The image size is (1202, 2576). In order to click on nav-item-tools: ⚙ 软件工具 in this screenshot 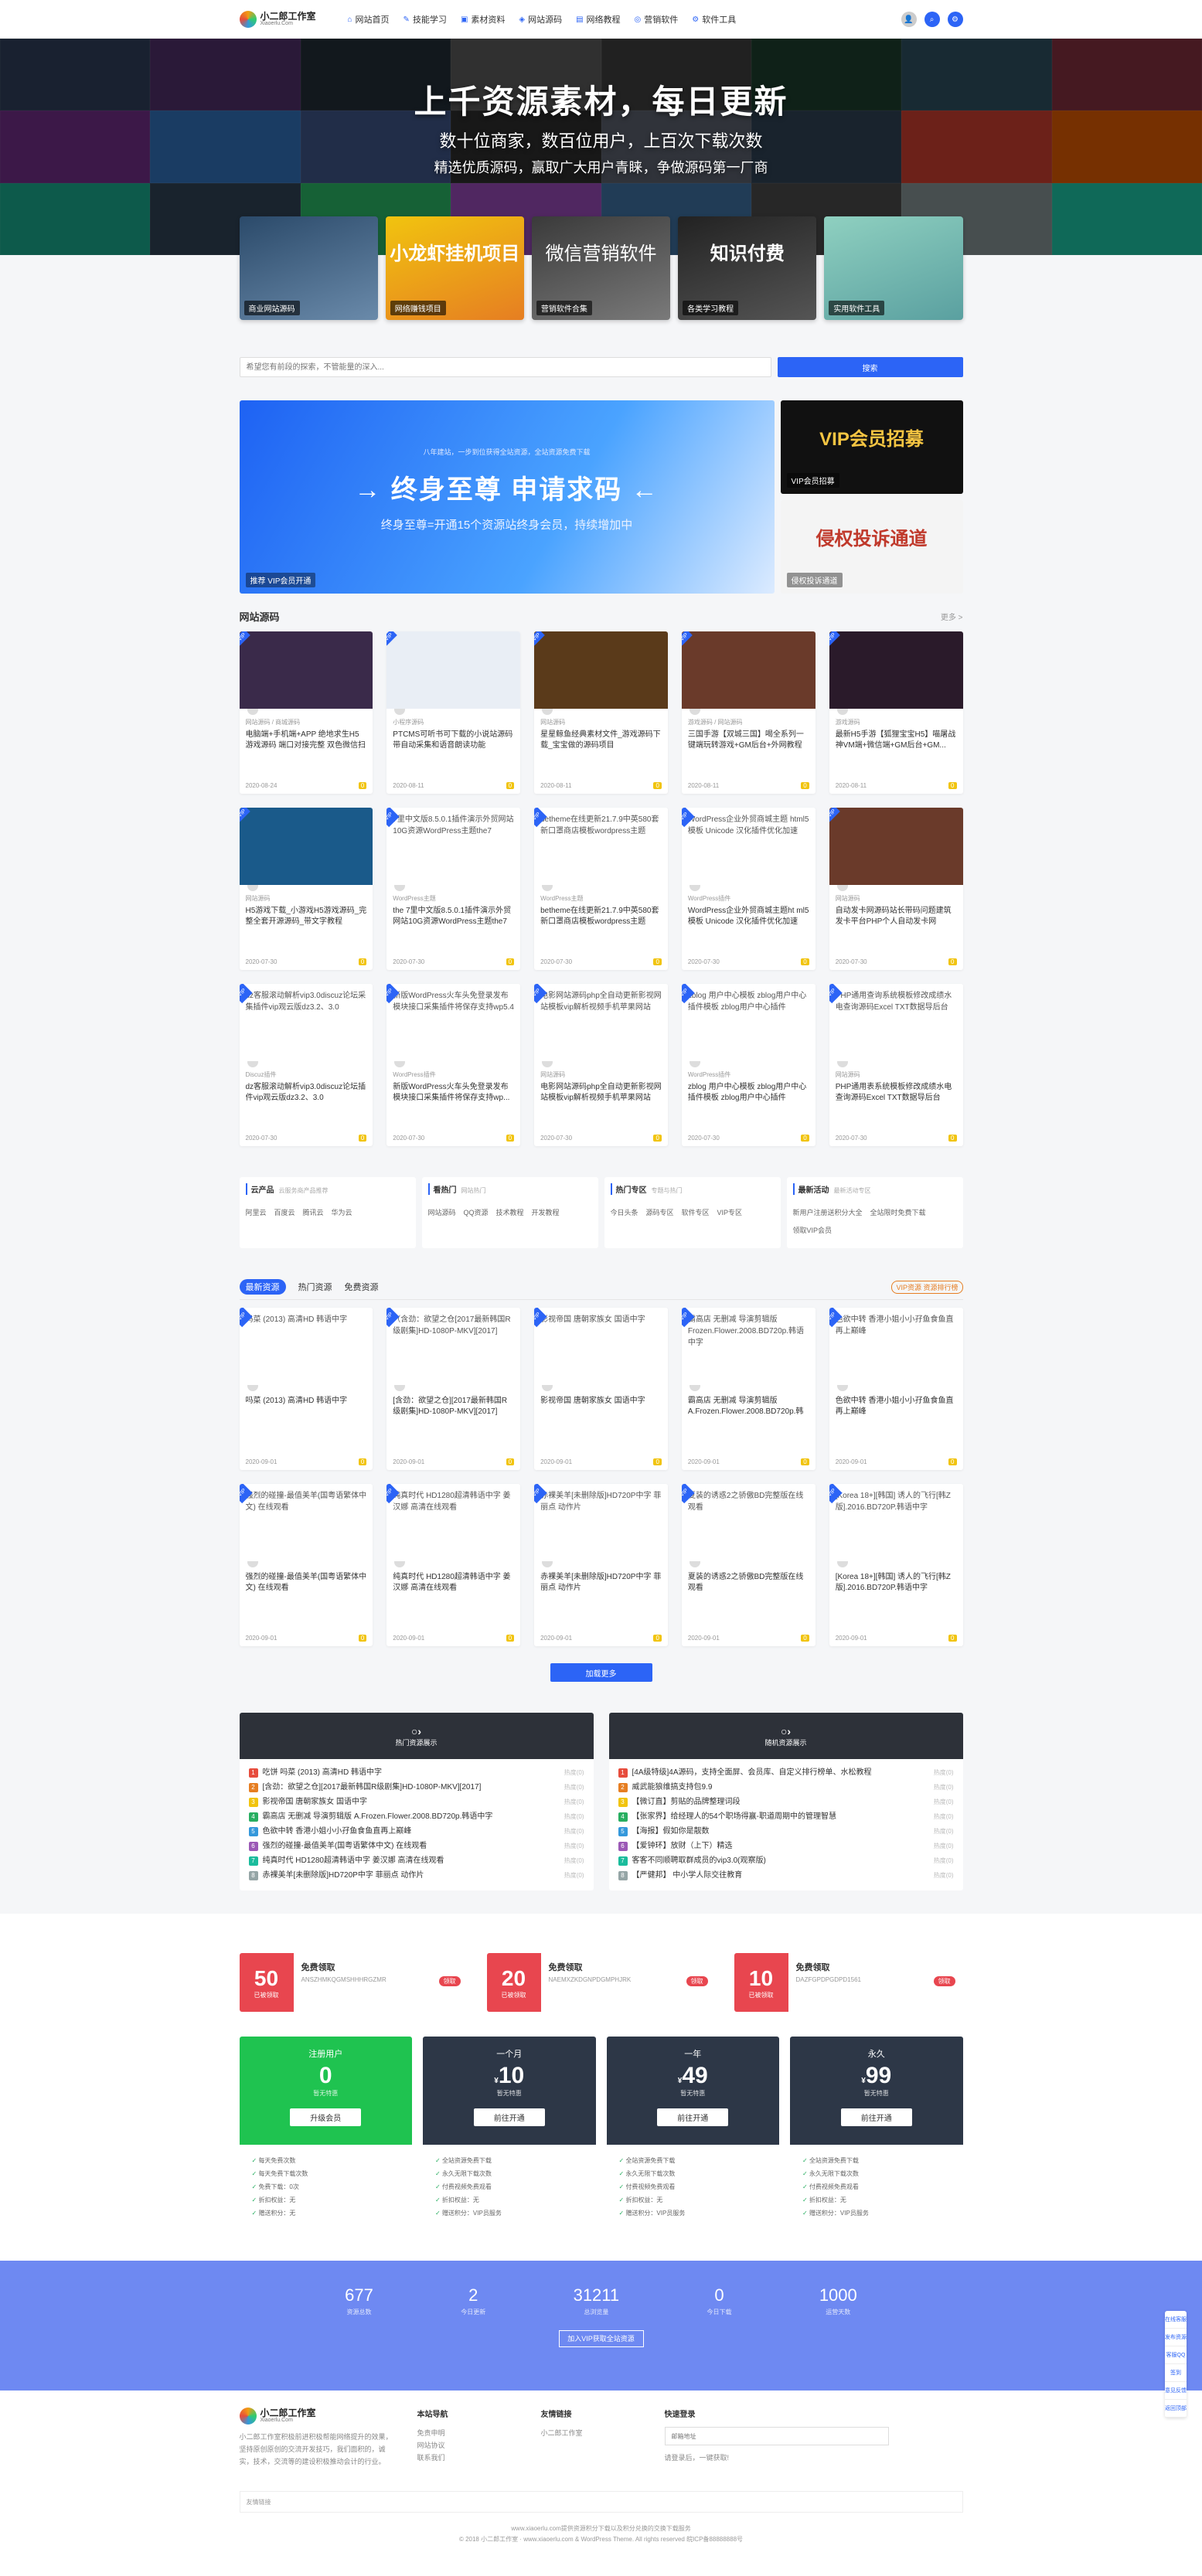, I will do `click(714, 19)`.